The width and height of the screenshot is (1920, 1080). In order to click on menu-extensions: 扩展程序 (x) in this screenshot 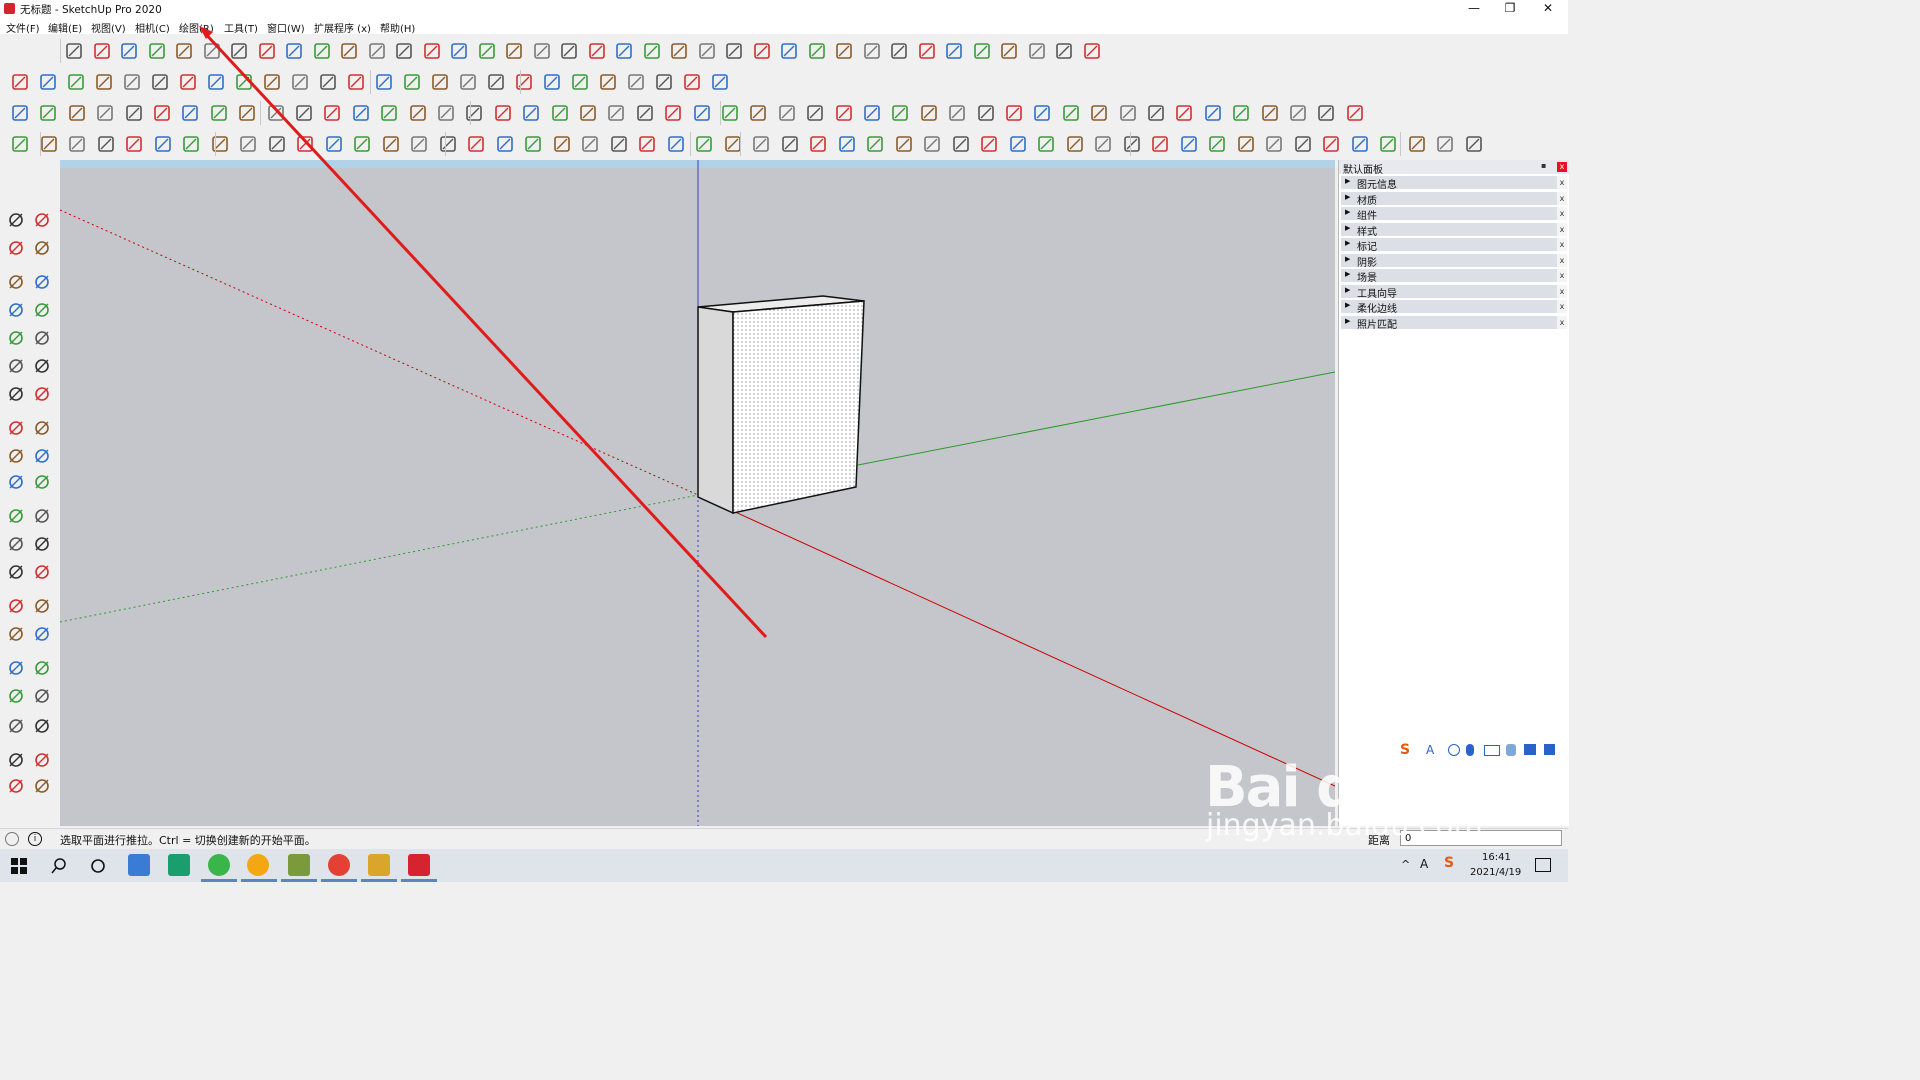, I will do `click(342, 27)`.